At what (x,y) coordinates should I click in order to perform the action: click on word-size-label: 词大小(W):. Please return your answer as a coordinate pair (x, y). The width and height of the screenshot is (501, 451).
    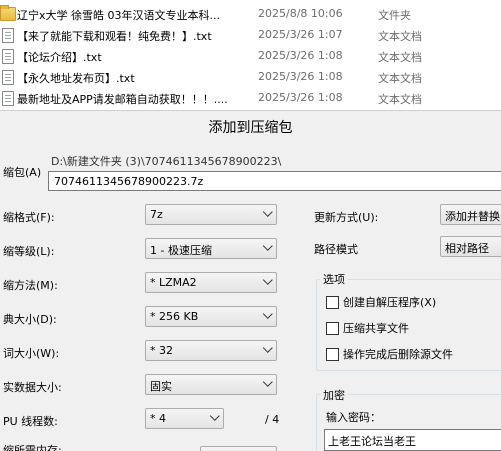
    Looking at the image, I should click on (31, 353).